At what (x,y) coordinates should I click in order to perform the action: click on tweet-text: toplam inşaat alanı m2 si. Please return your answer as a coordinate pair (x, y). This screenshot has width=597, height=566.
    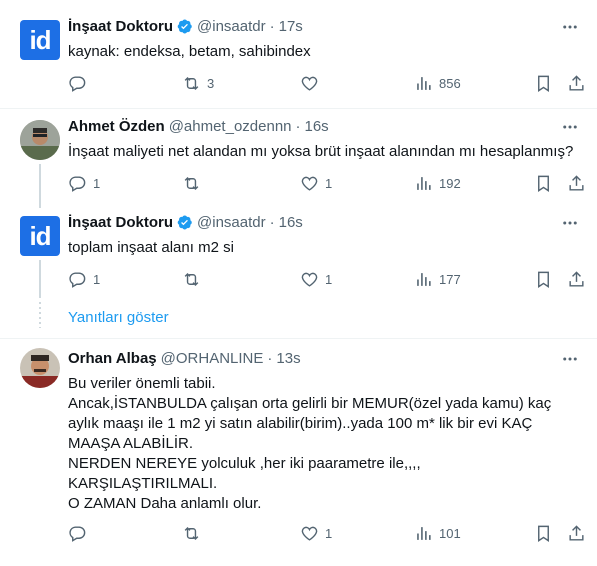
    Looking at the image, I should click on (151, 247).